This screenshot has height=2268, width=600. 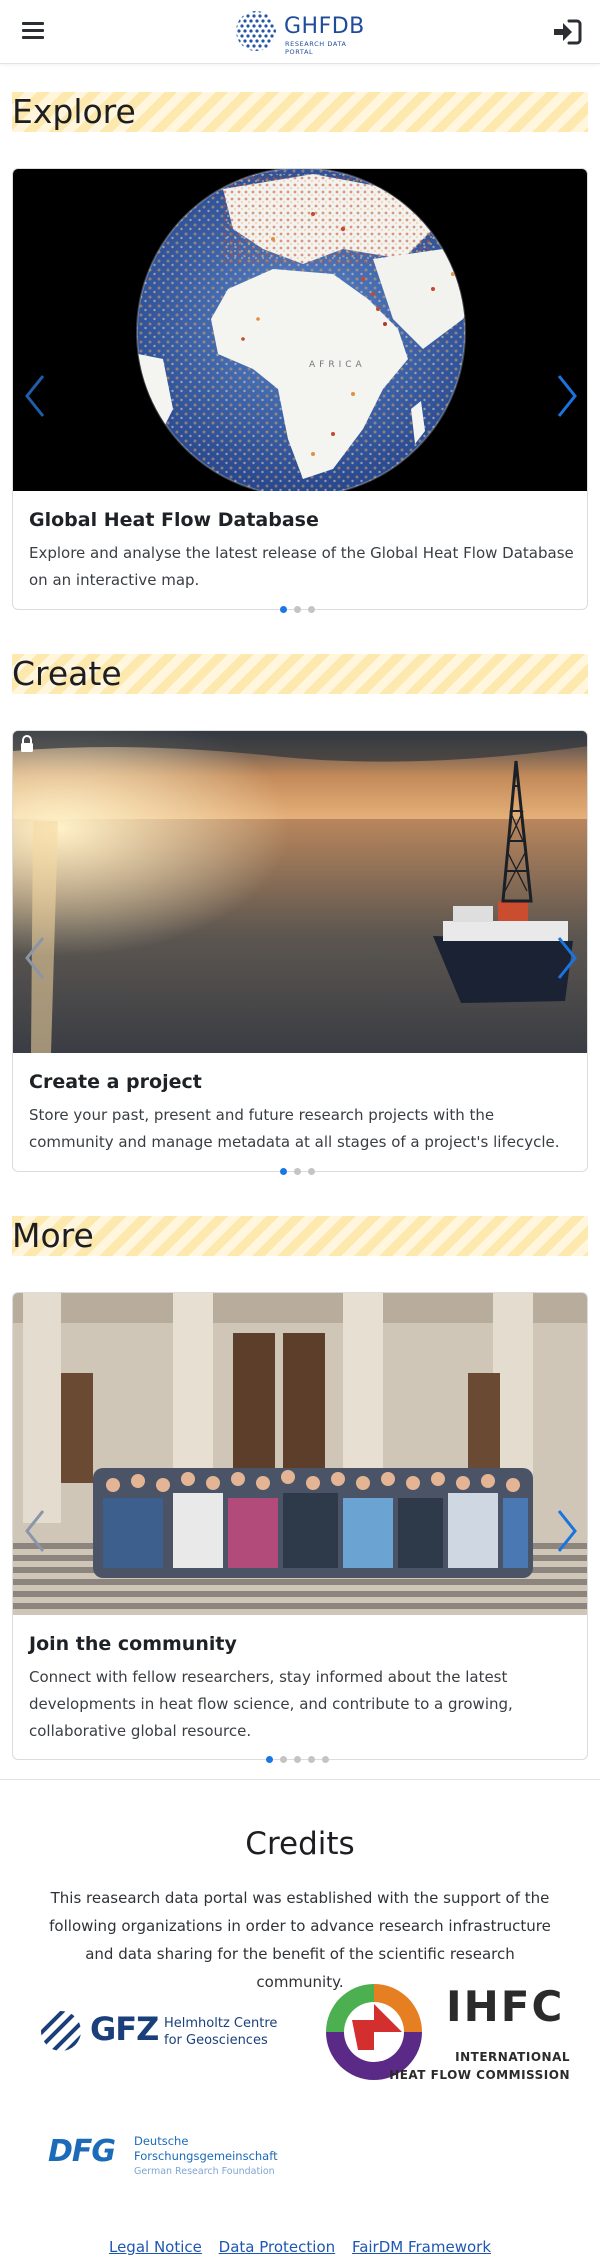 I want to click on card-title: Global Heat Flow Database, so click(x=174, y=520).